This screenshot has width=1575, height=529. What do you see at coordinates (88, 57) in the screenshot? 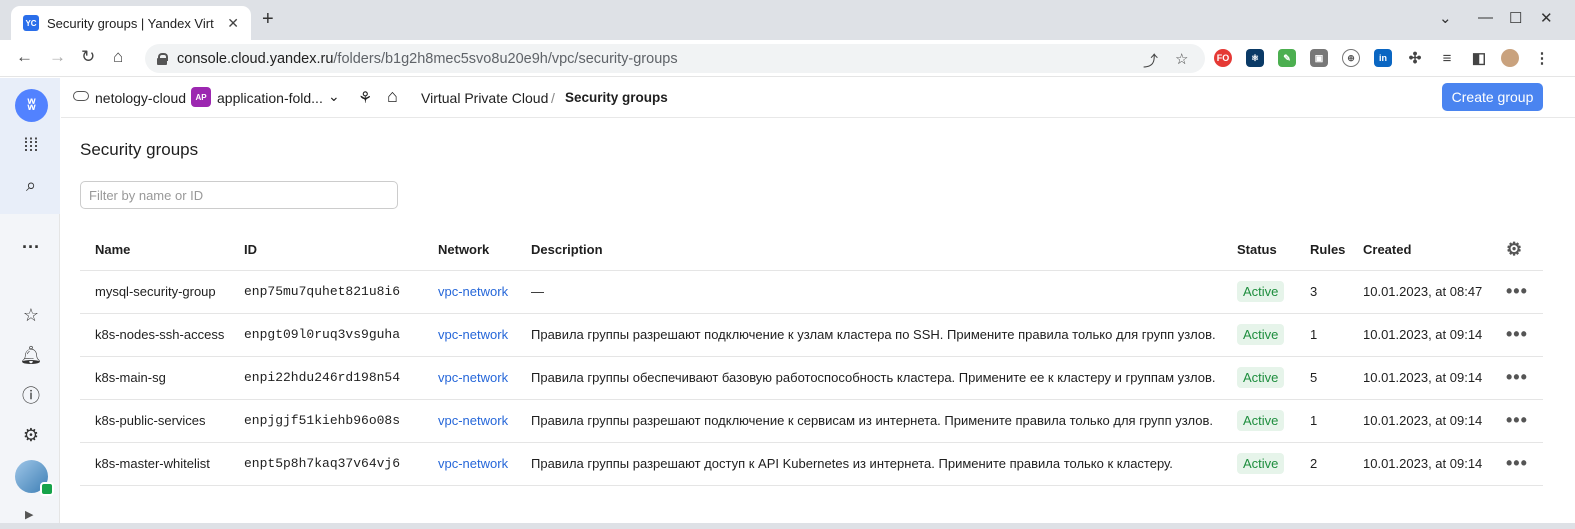
I see `reload-icon: ↻` at bounding box center [88, 57].